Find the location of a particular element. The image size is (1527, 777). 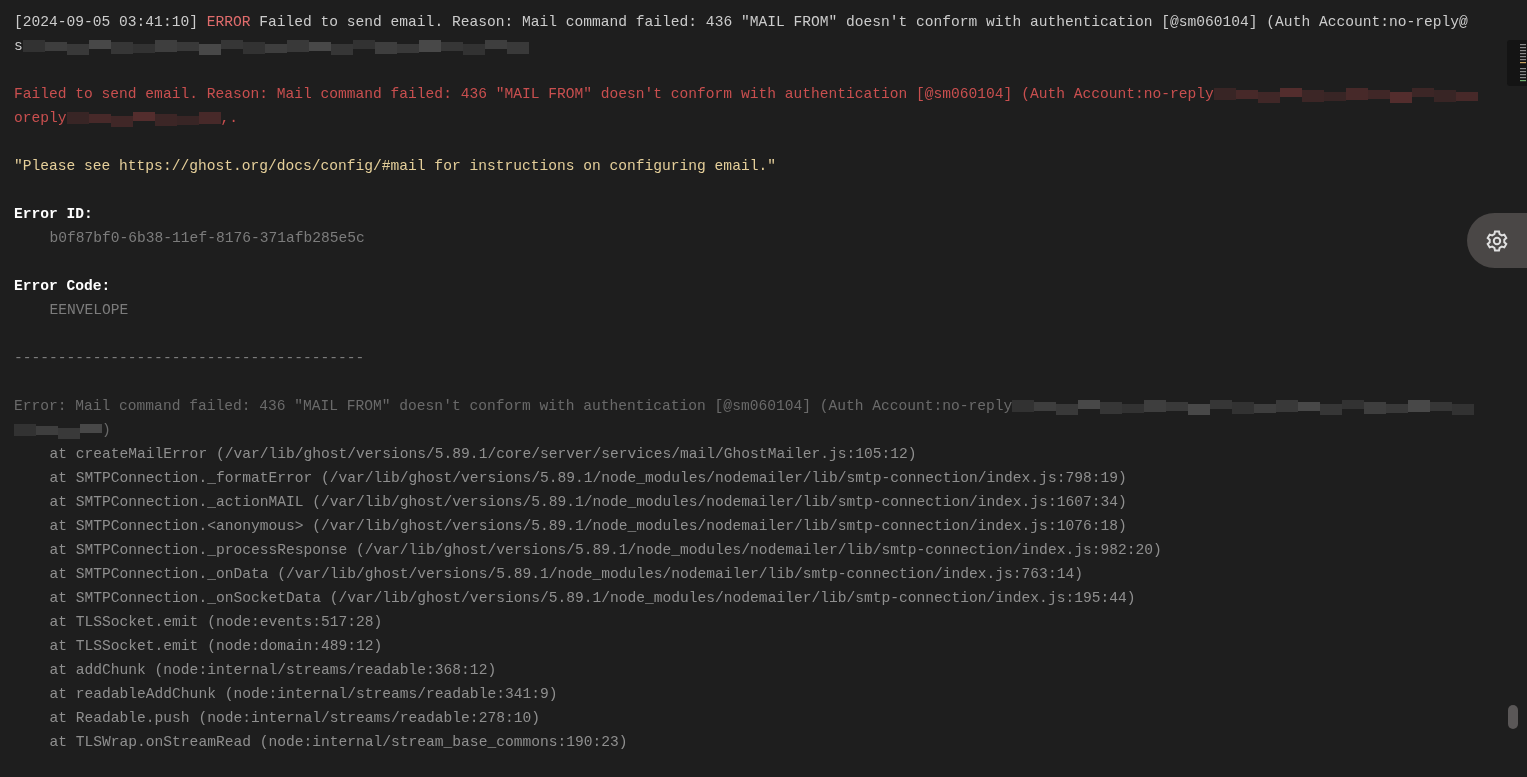

log-text: at SMTPConnection._processResponse (/var/lib/ghost/versions/5.89.1/node_modules/nodemailer/lib/smtp-connection/index.js:982:20) is located at coordinates (605, 550).